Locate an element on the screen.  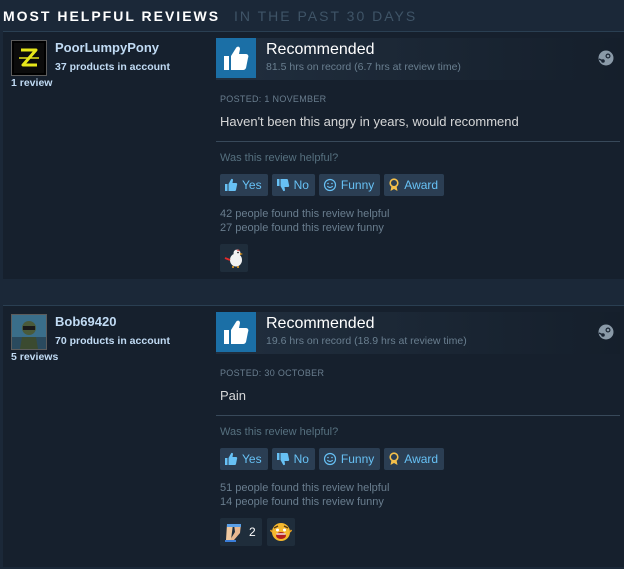
author-review-count: 1 review is located at coordinates (31, 83).